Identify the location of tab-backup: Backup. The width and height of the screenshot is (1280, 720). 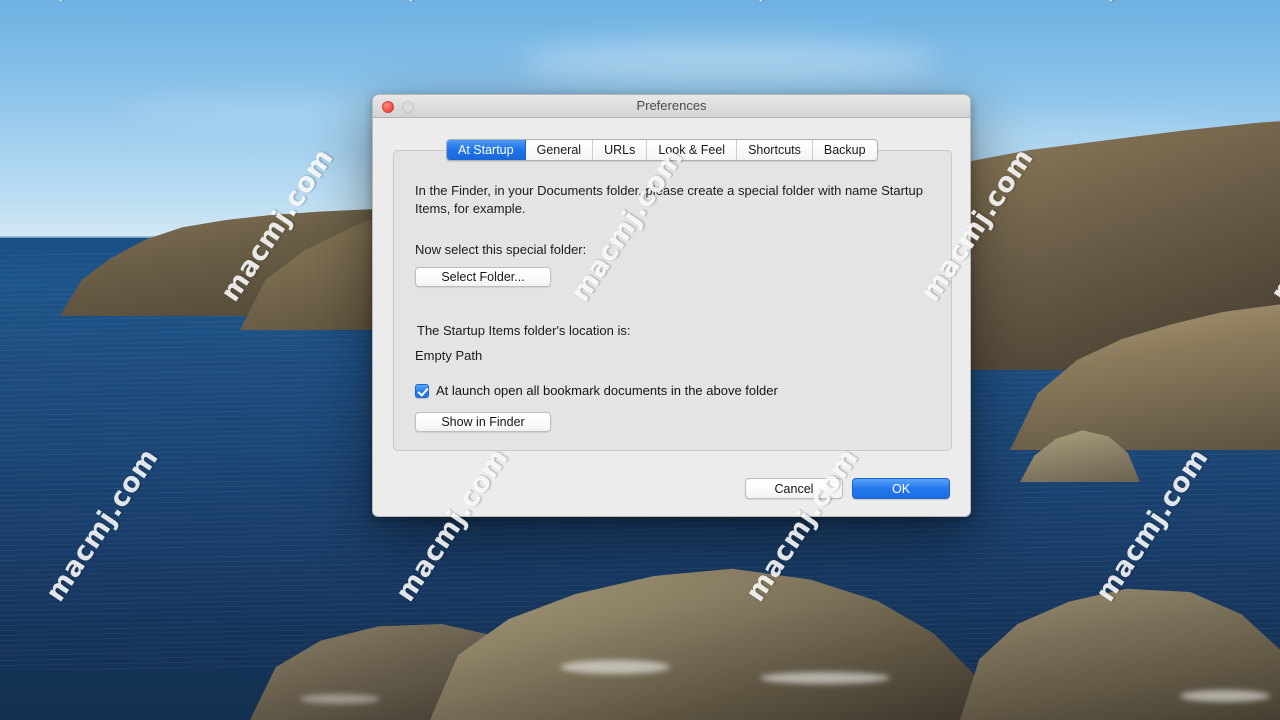
(844, 150).